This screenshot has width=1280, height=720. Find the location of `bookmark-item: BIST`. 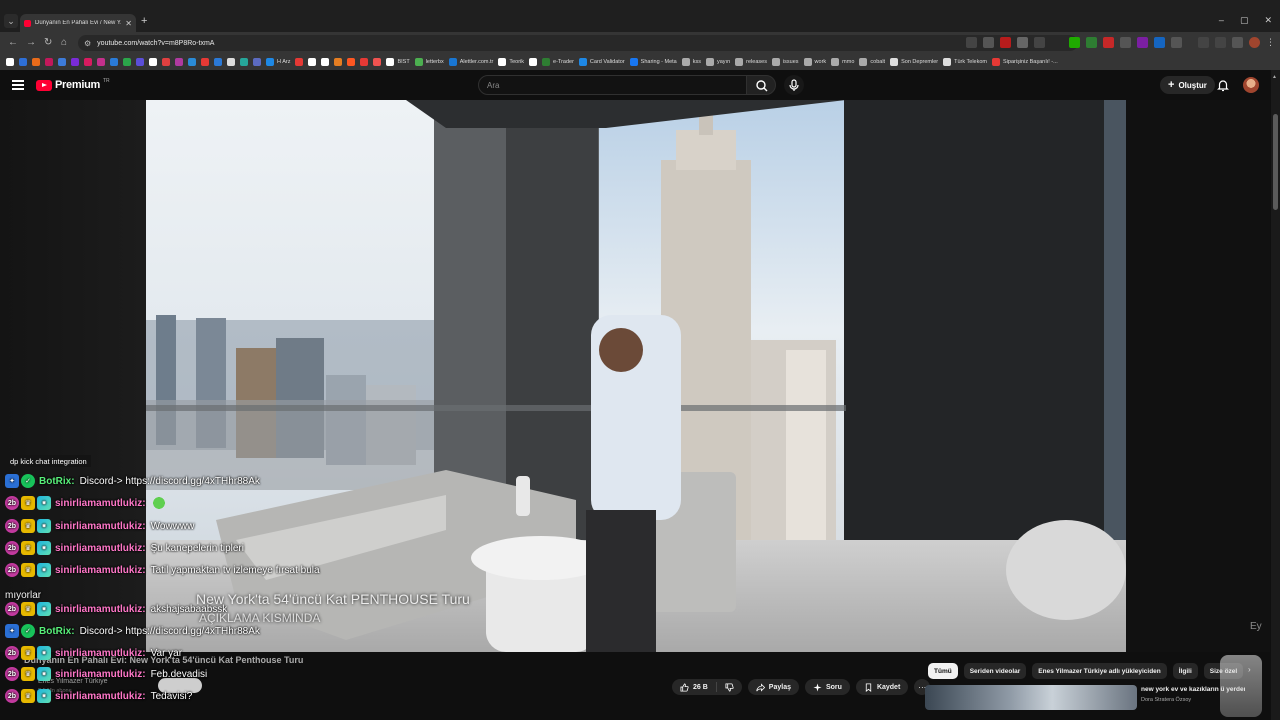

bookmark-item: BIST is located at coordinates (398, 62).